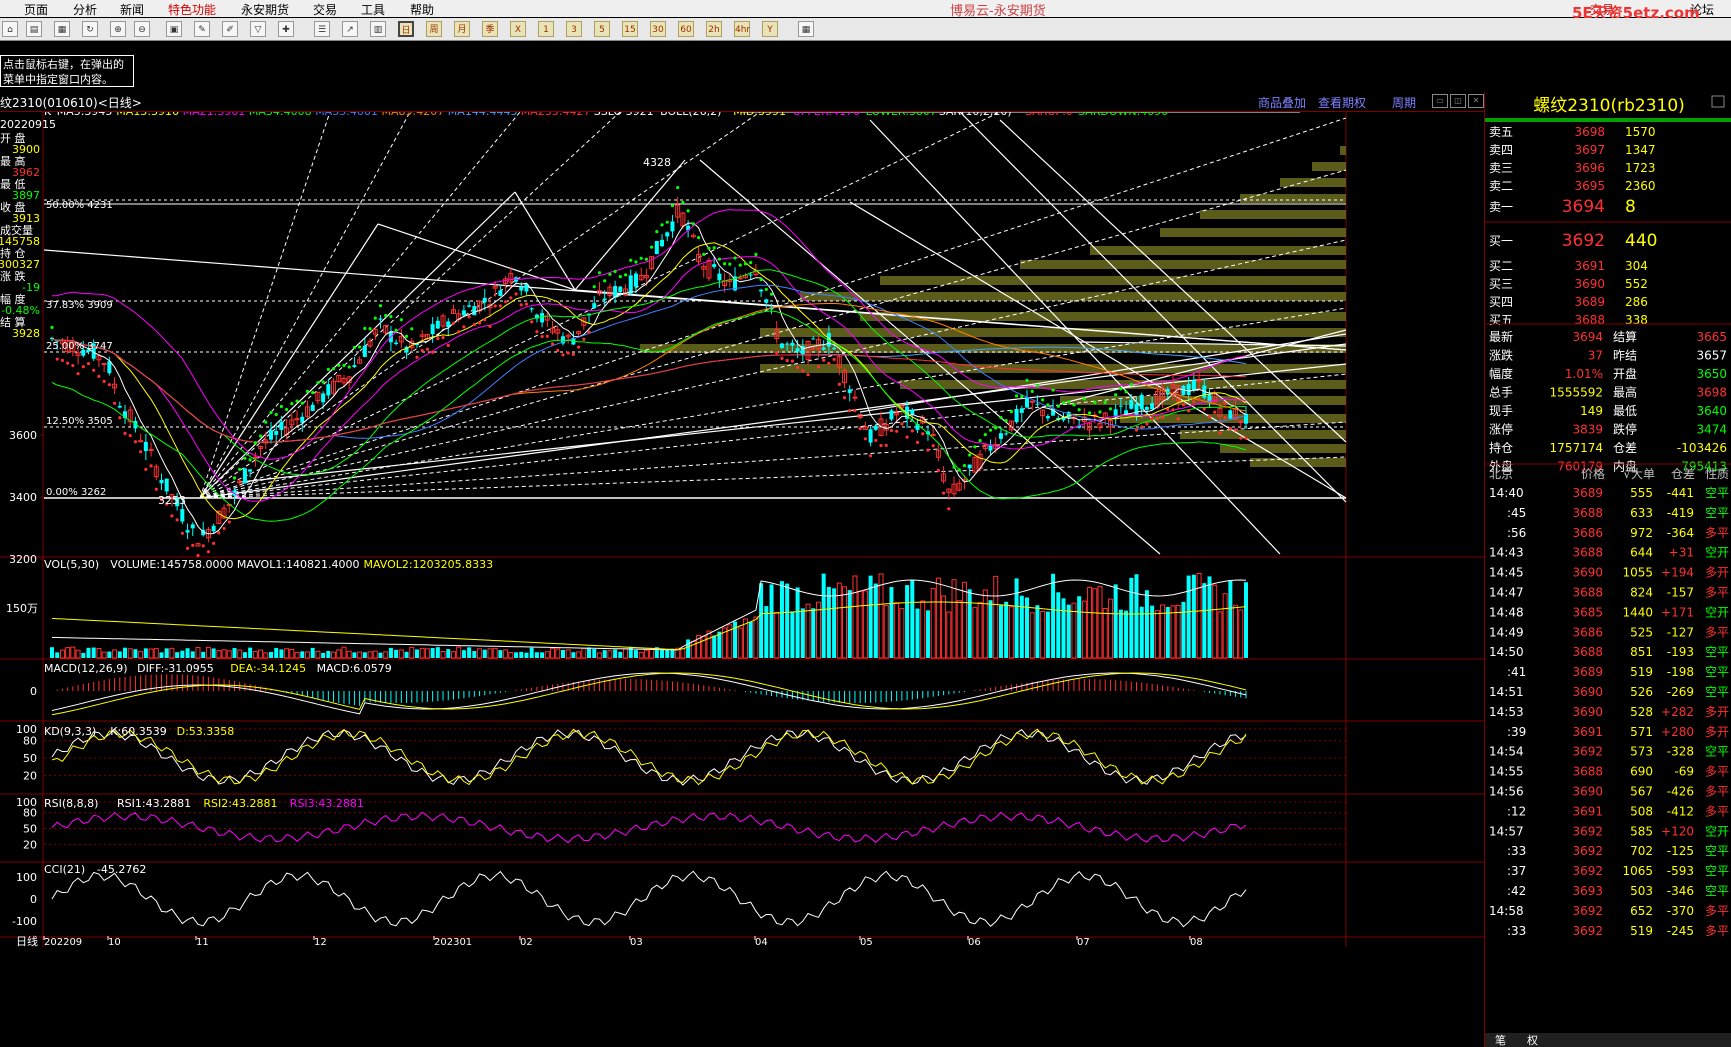 The width and height of the screenshot is (1731, 1047). I want to click on line-chart-icon: ↗, so click(350, 29).